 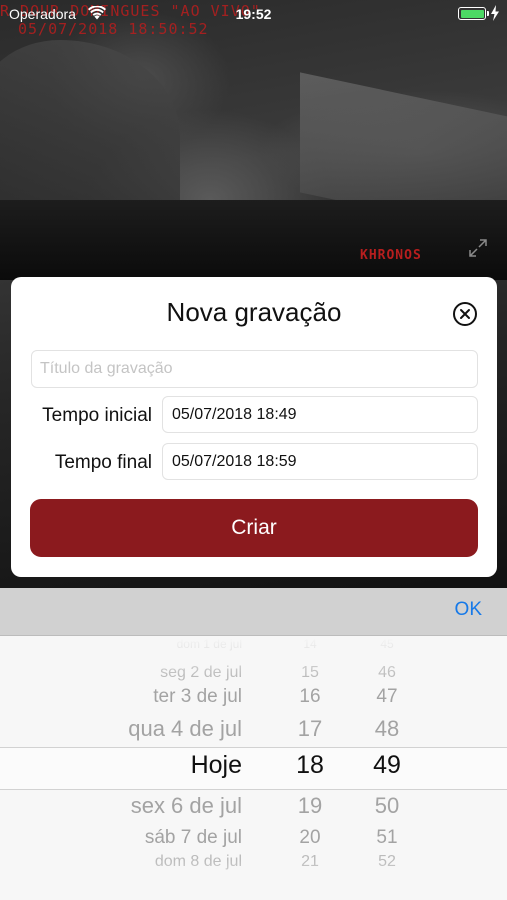 I want to click on picker-hour-option: 17, so click(x=310, y=729).